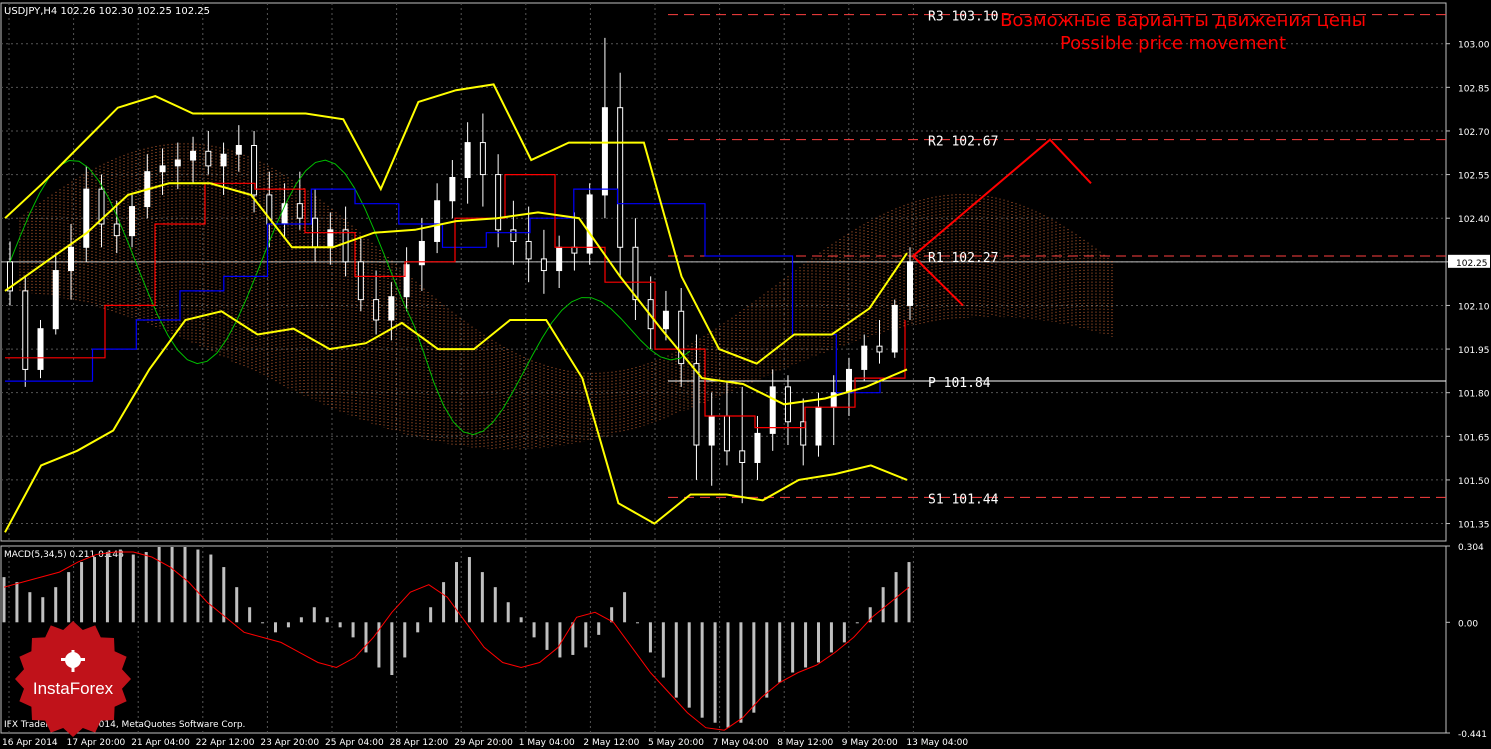 The height and width of the screenshot is (749, 1491). What do you see at coordinates (1474, 395) in the screenshot?
I see `y-tick-label: 101.80` at bounding box center [1474, 395].